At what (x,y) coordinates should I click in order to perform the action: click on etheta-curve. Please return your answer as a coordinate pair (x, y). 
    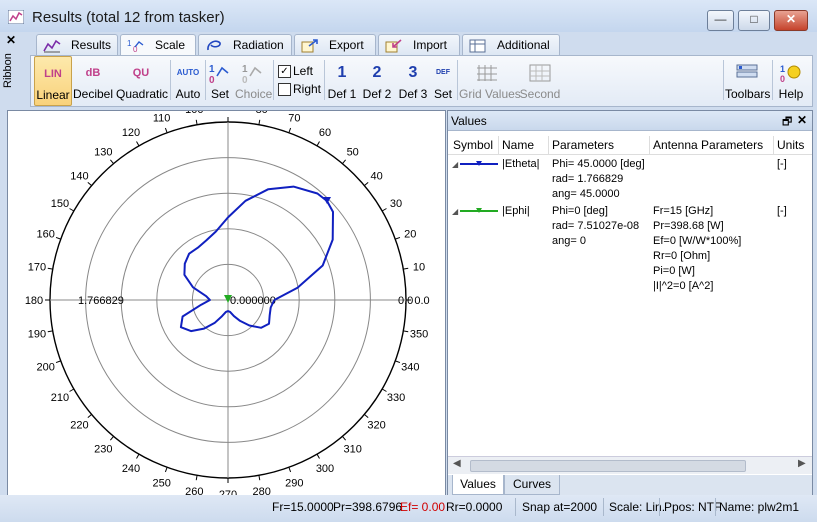
    Looking at the image, I should click on (256, 259).